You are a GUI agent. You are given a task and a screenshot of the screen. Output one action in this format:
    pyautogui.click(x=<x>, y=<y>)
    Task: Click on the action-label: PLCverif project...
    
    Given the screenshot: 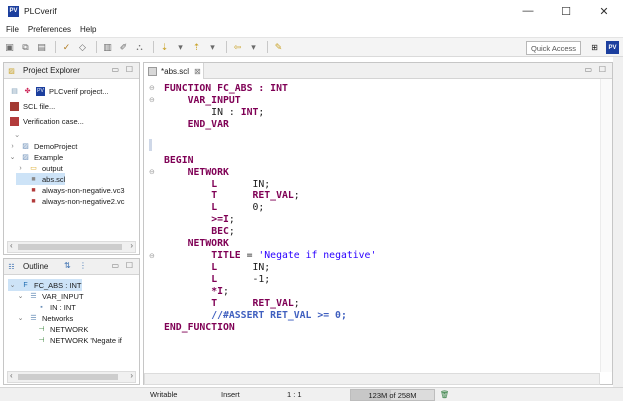 What is the action you would take?
    pyautogui.click(x=79, y=91)
    